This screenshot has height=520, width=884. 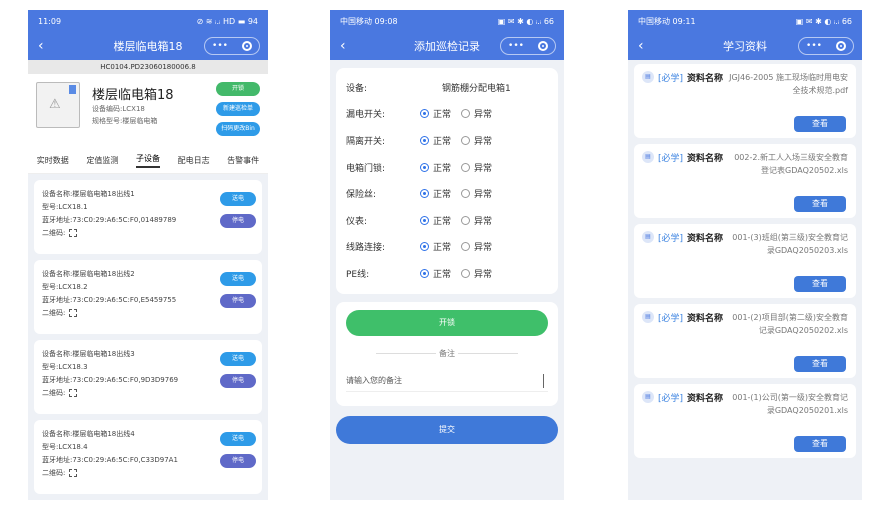 I want to click on top-bar: 中国移动 09:08 ▣ ✉ ✱ ◐ ᵢ.ᵢ 66 ‹ 添加巡检记录 •••, so click(x=447, y=35).